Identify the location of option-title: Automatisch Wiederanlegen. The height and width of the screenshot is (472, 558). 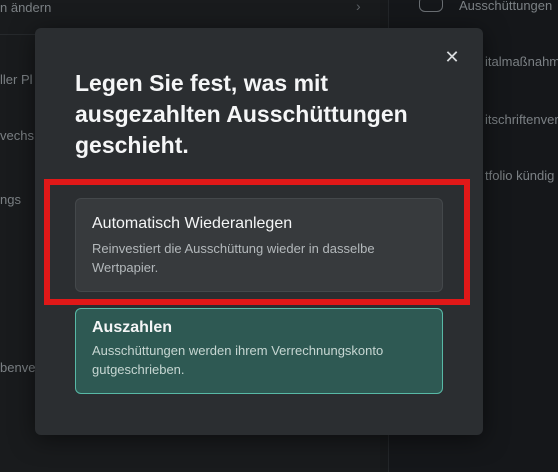
(192, 223).